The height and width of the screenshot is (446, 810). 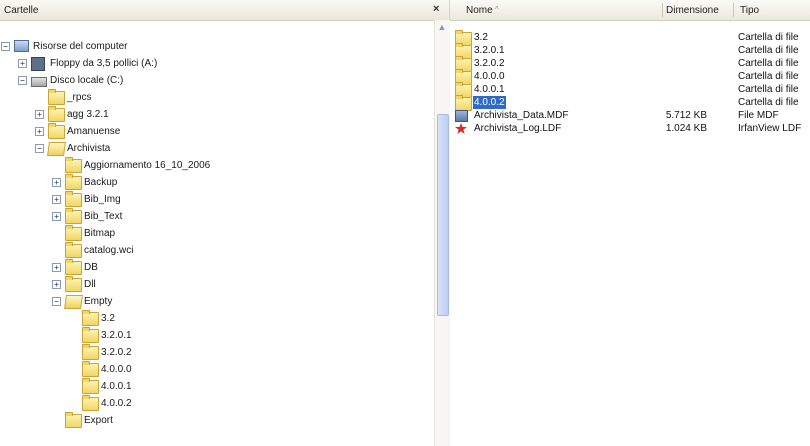 I want to click on file-name-cell: 4.0.0.1, so click(x=489, y=89).